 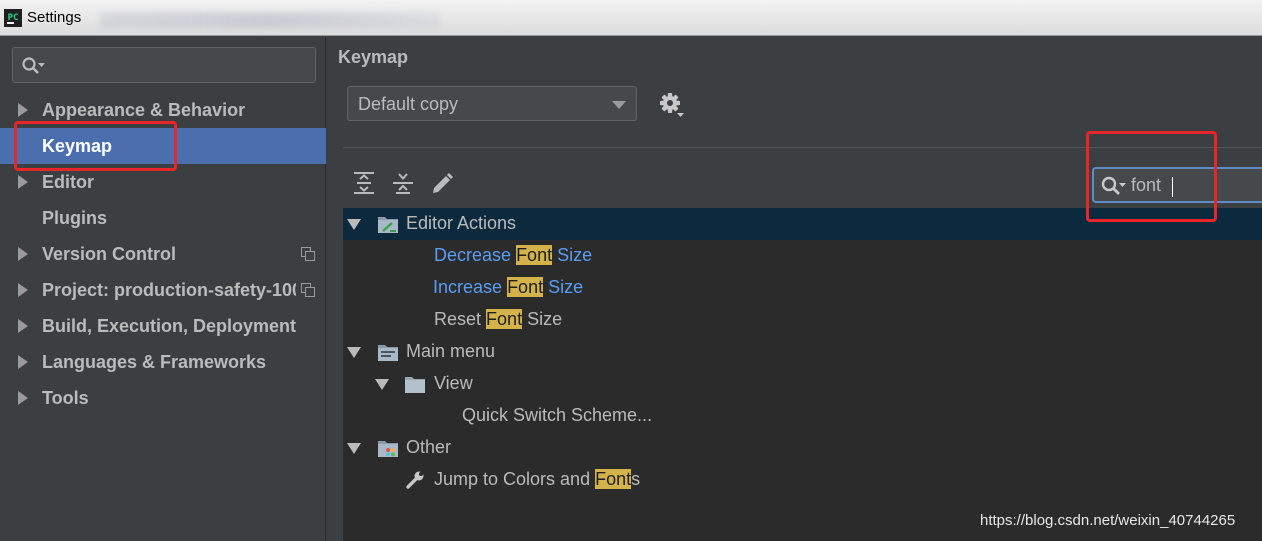 What do you see at coordinates (169, 326) in the screenshot?
I see `sidebar-item-label: Build, Execution, Deployment` at bounding box center [169, 326].